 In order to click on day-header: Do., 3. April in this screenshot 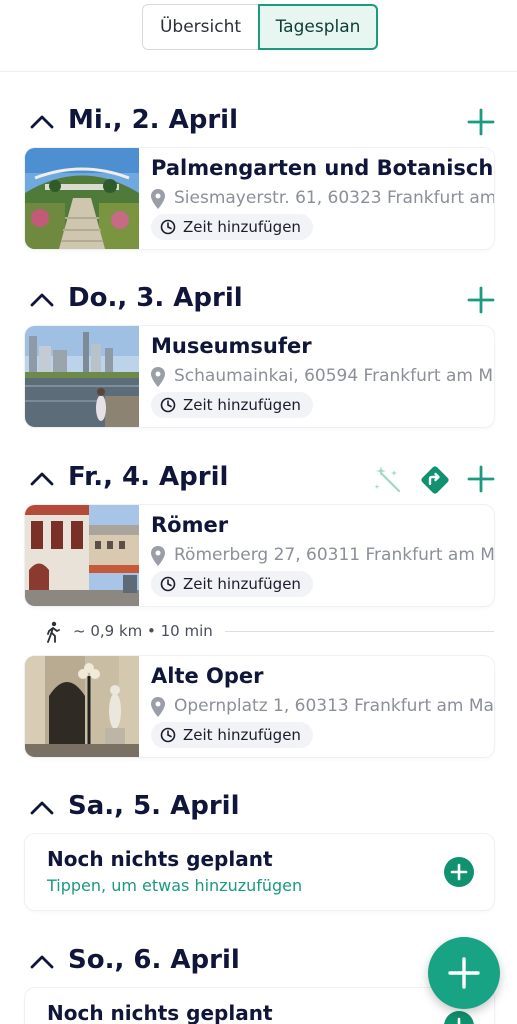, I will do `click(258, 300)`.